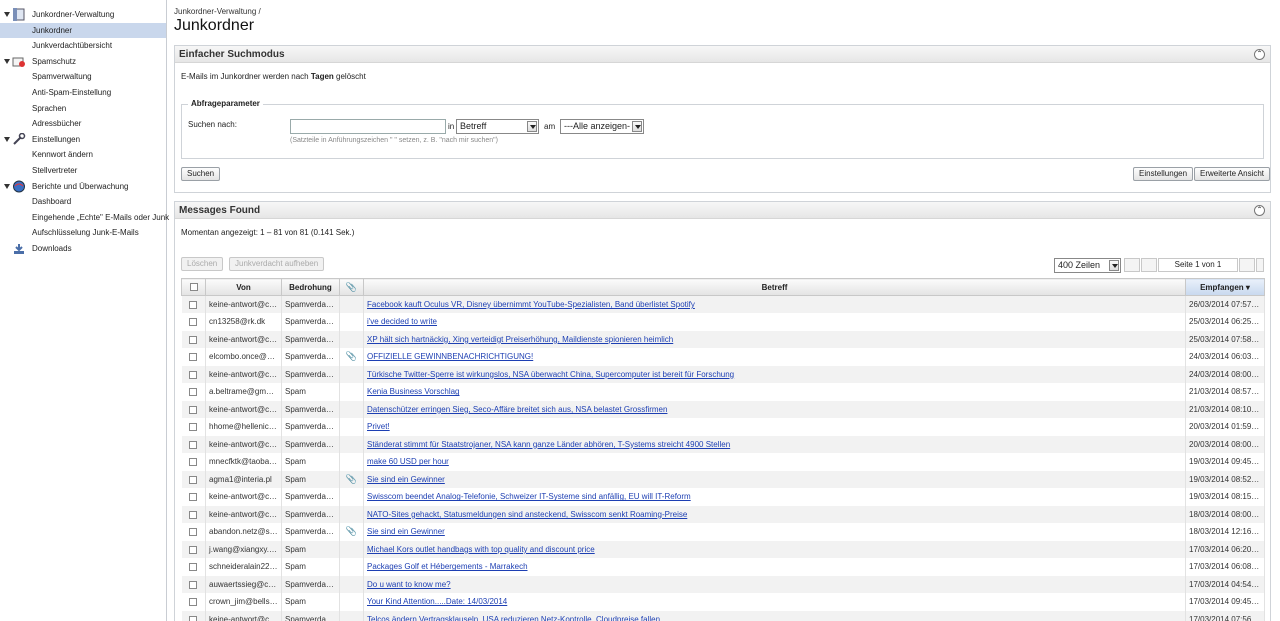 The width and height of the screenshot is (1280, 621). I want to click on column-header-subject: Betreff, so click(774, 287).